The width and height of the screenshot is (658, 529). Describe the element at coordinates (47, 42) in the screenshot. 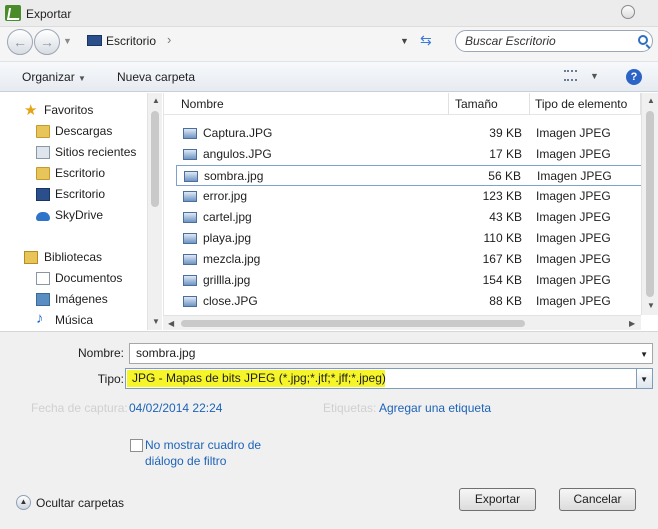

I see `forward-button: →` at that location.